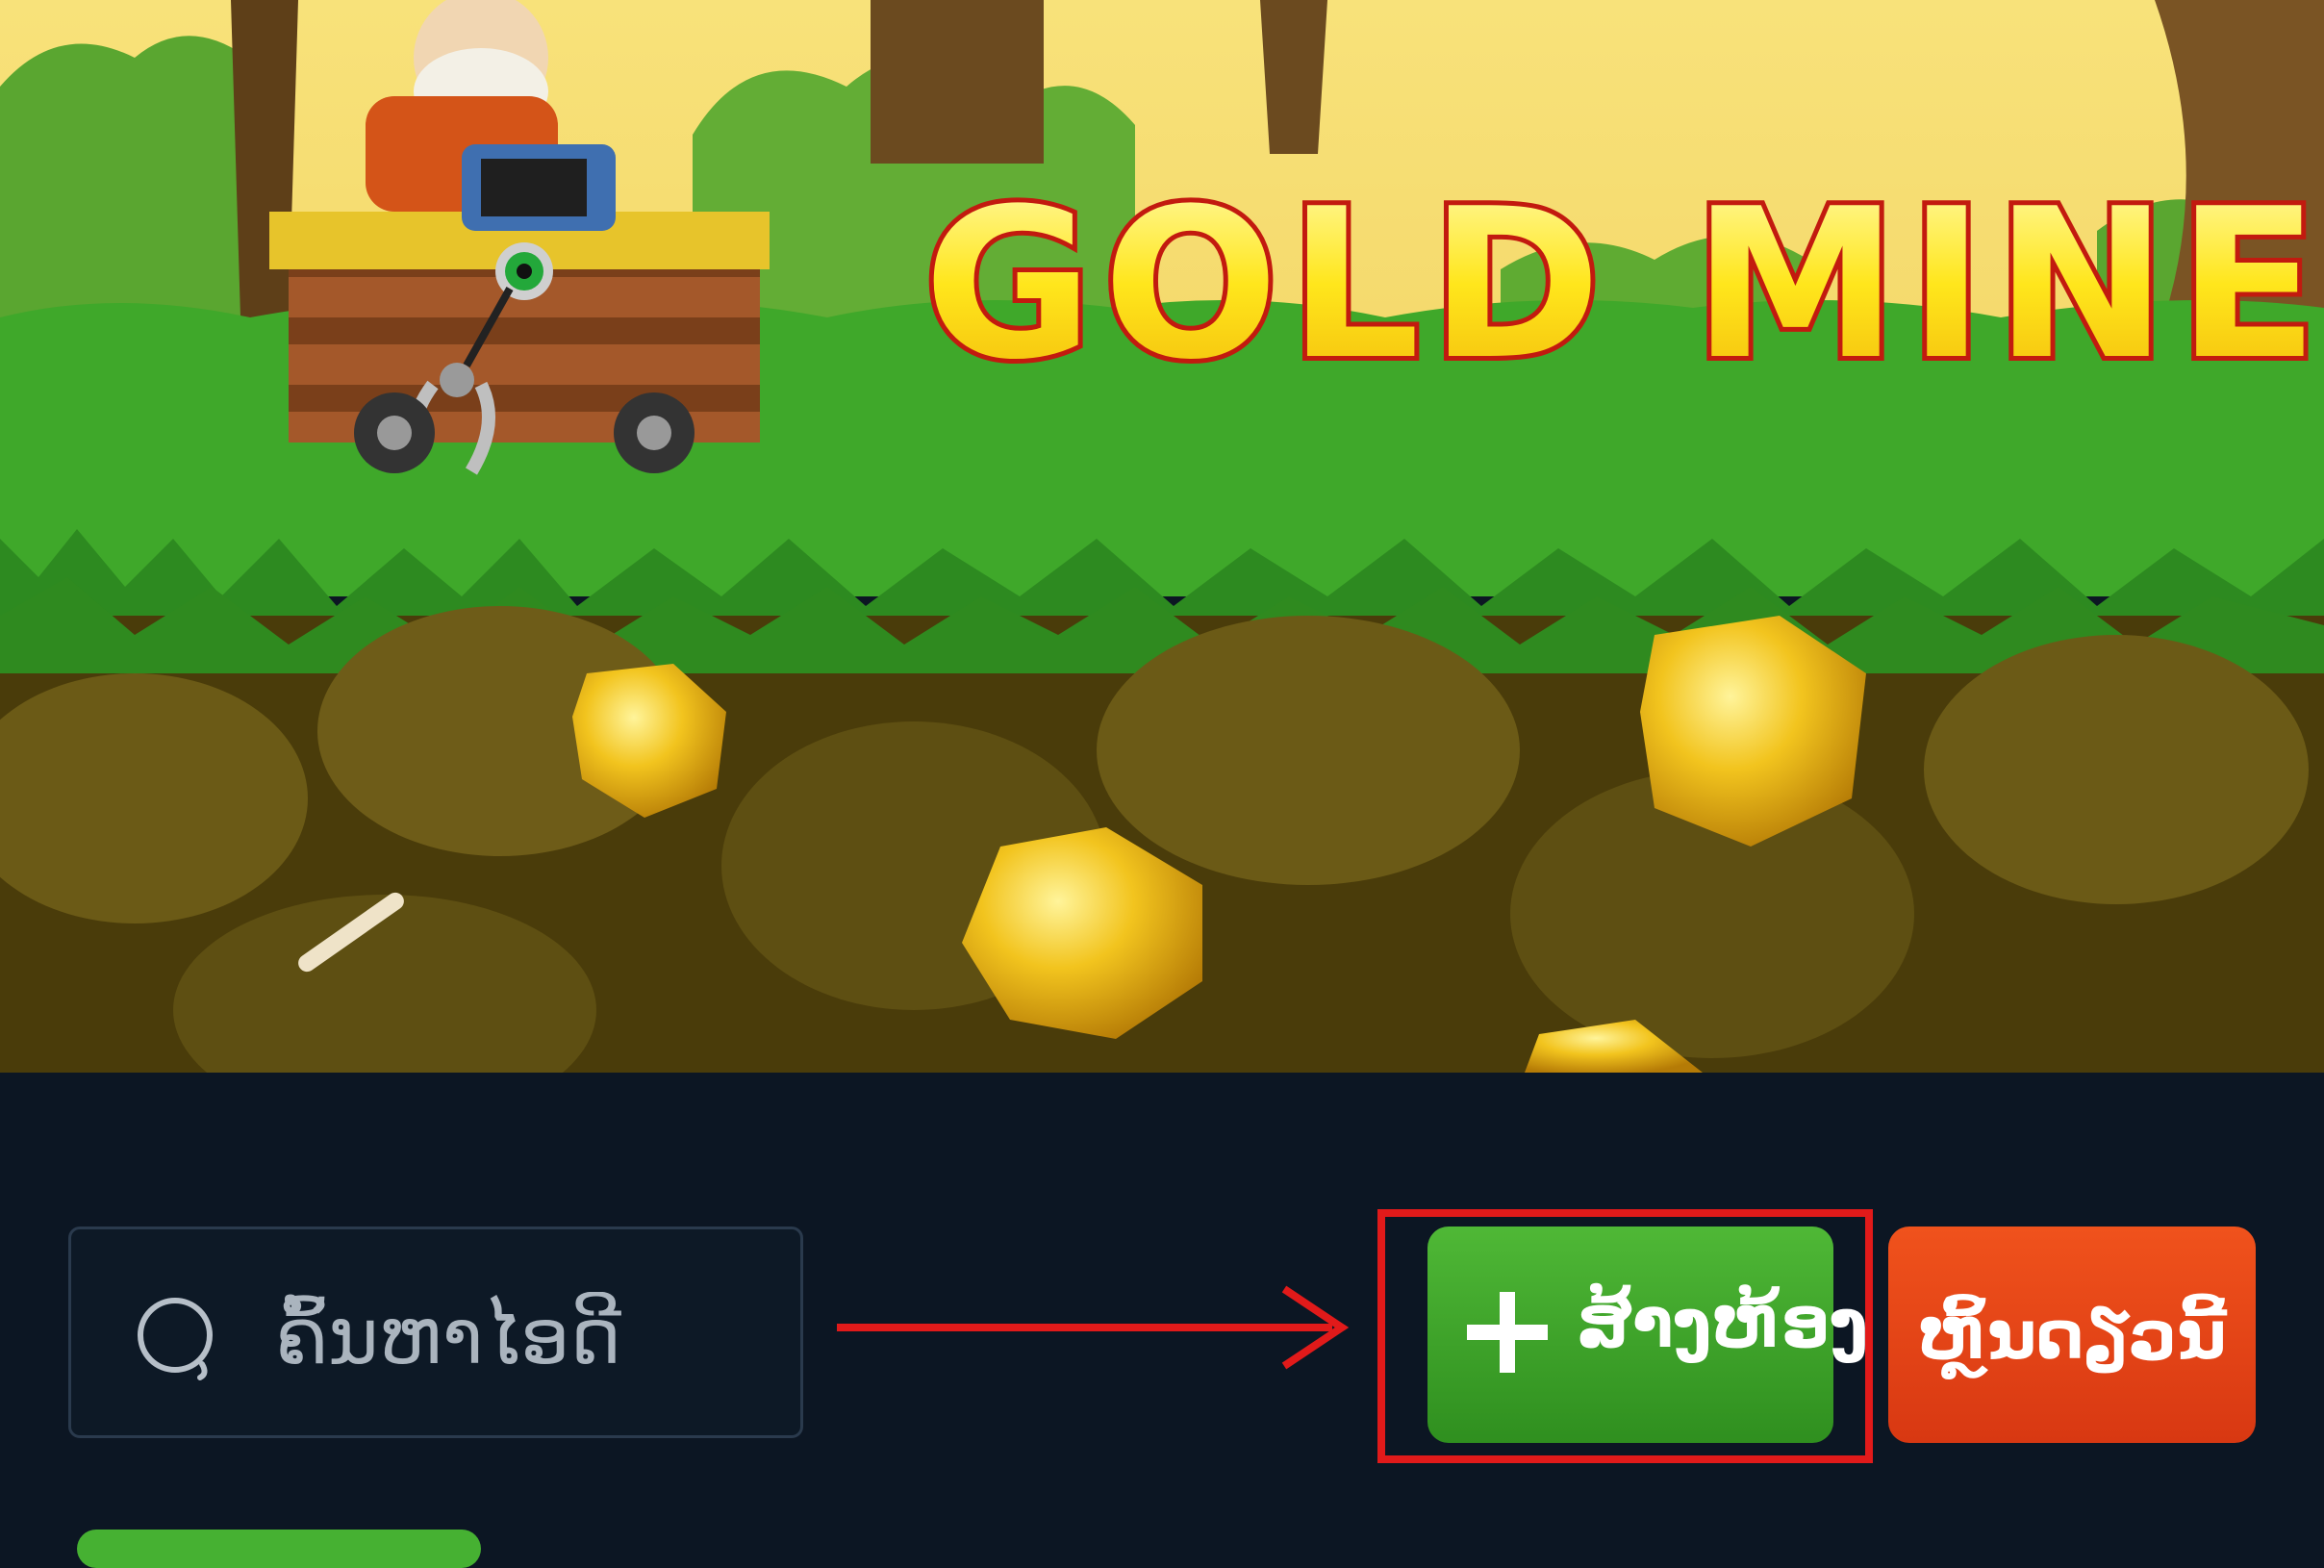 This screenshot has height=1568, width=2324. Describe the element at coordinates (1623, 284) in the screenshot. I see `game-title: GOLD MINER` at that location.